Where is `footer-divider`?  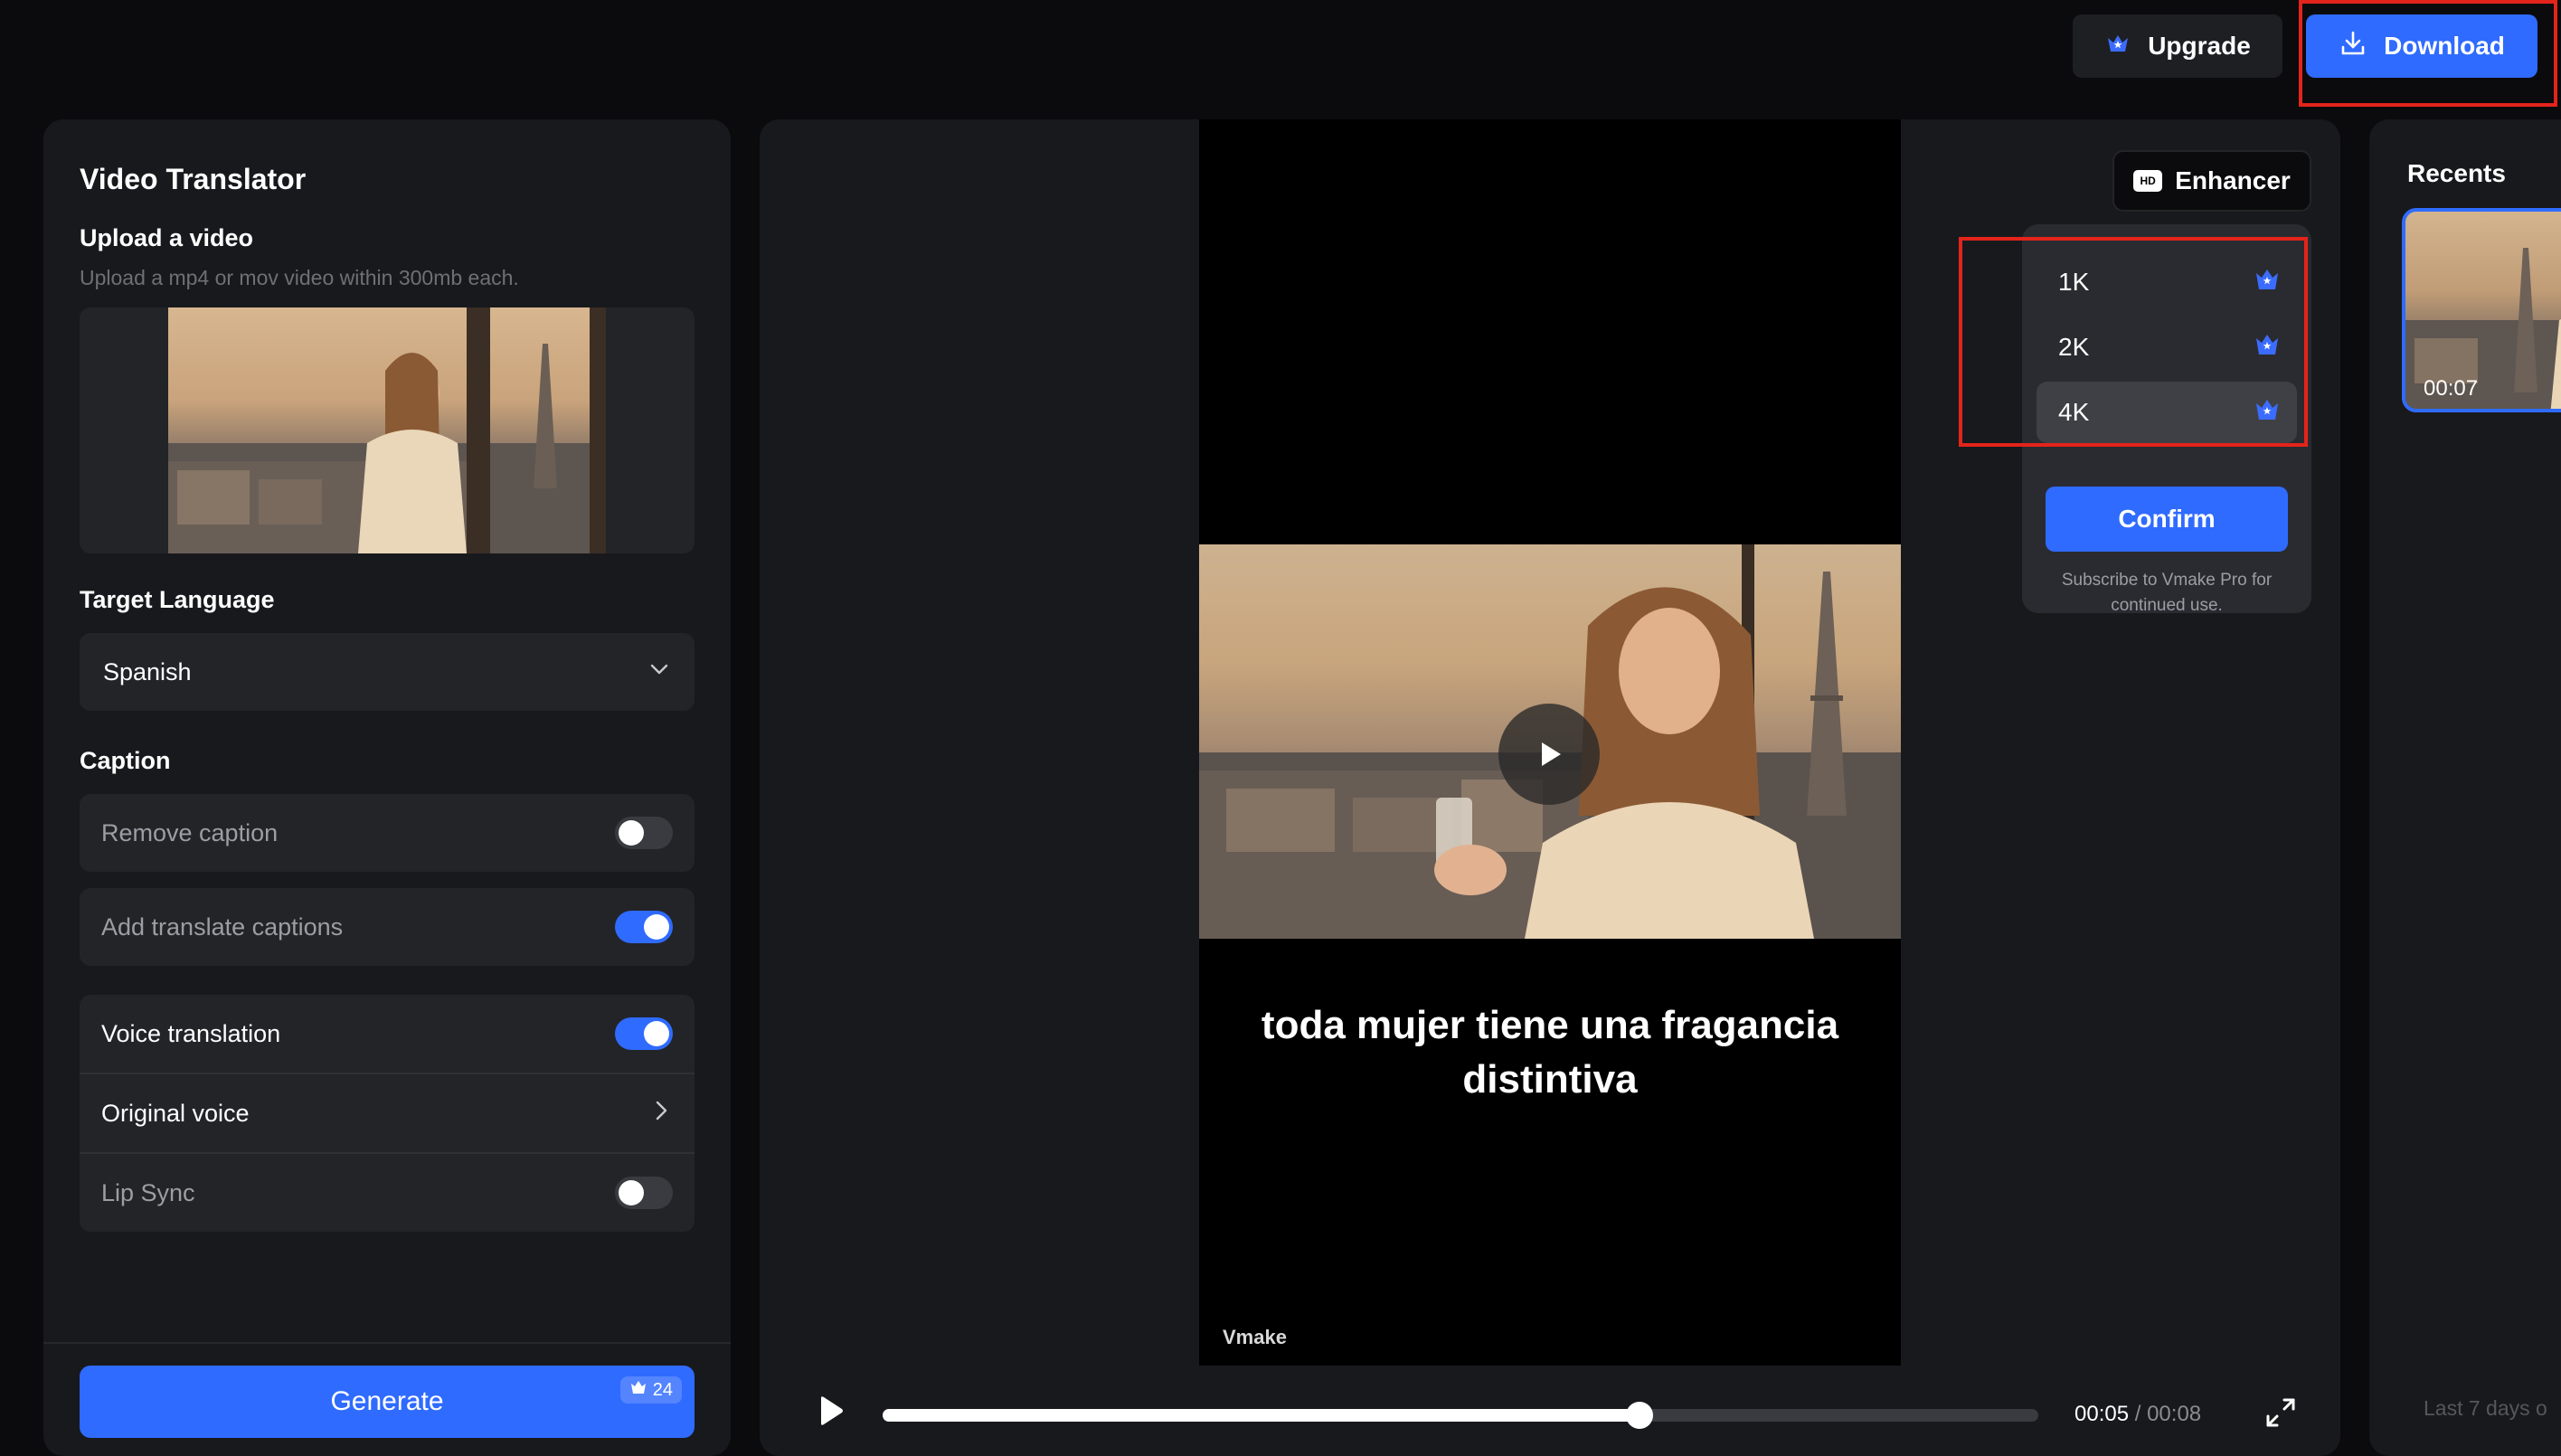
footer-divider is located at coordinates (387, 1343).